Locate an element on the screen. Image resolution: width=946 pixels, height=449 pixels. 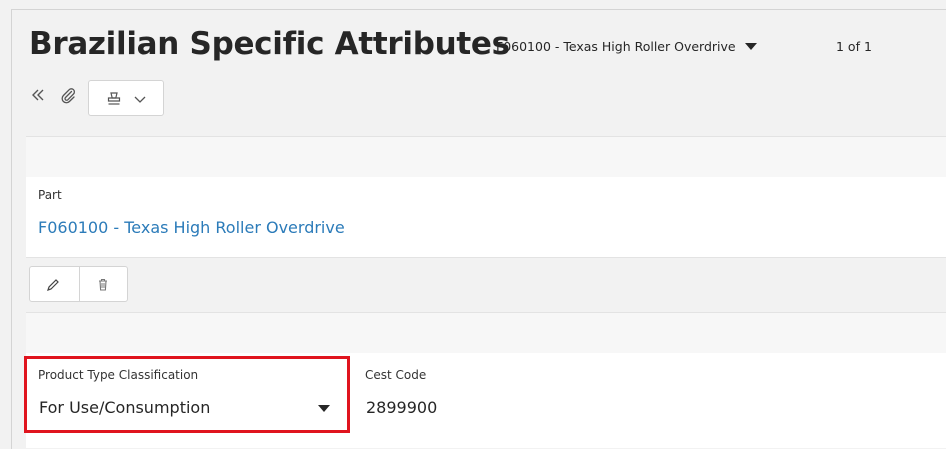
product-type-select: For Use/Consumption is located at coordinates (191, 406).